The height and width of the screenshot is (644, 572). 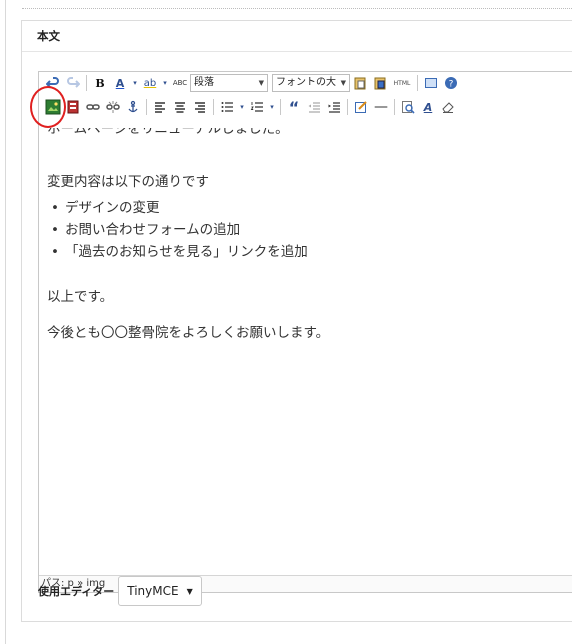 I want to click on dotted-separator, so click(x=297, y=8).